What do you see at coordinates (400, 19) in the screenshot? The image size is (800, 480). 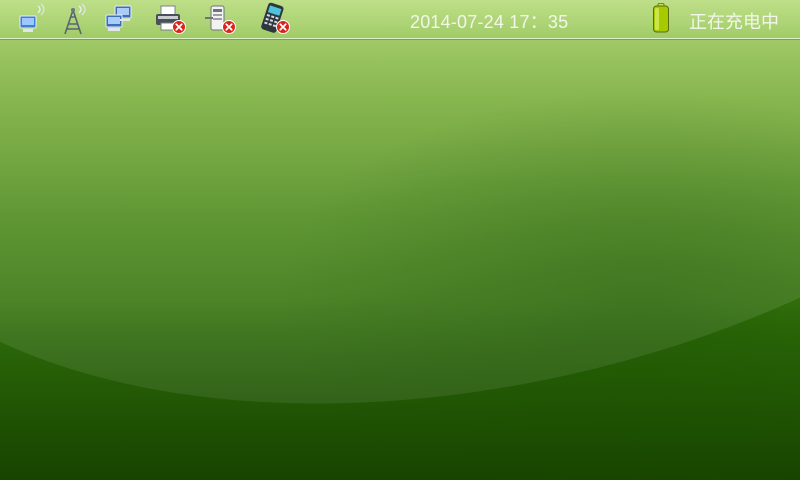 I see `status-bar: 2014-07-24 17：35 正在充电中` at bounding box center [400, 19].